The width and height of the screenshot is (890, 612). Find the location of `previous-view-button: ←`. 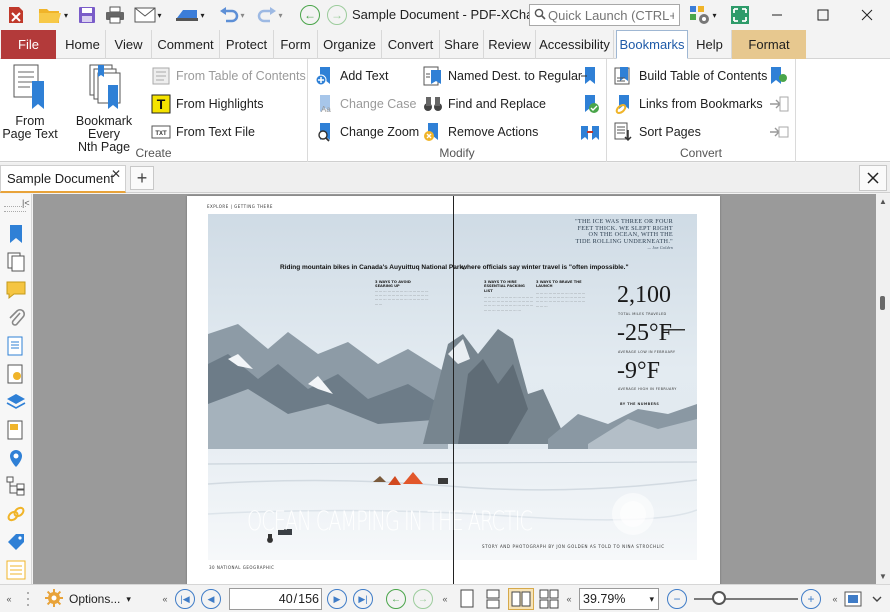

previous-view-button: ← is located at coordinates (396, 599).